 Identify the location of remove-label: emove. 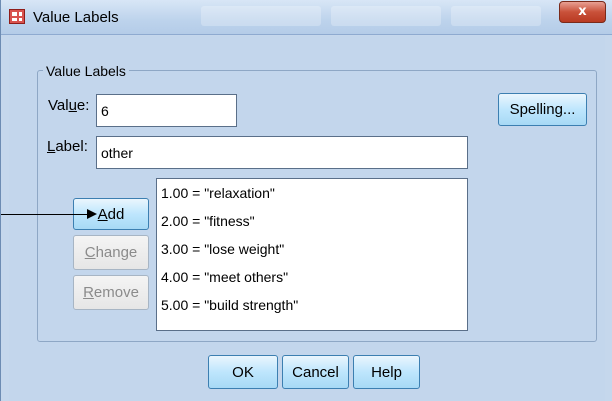
(116, 292).